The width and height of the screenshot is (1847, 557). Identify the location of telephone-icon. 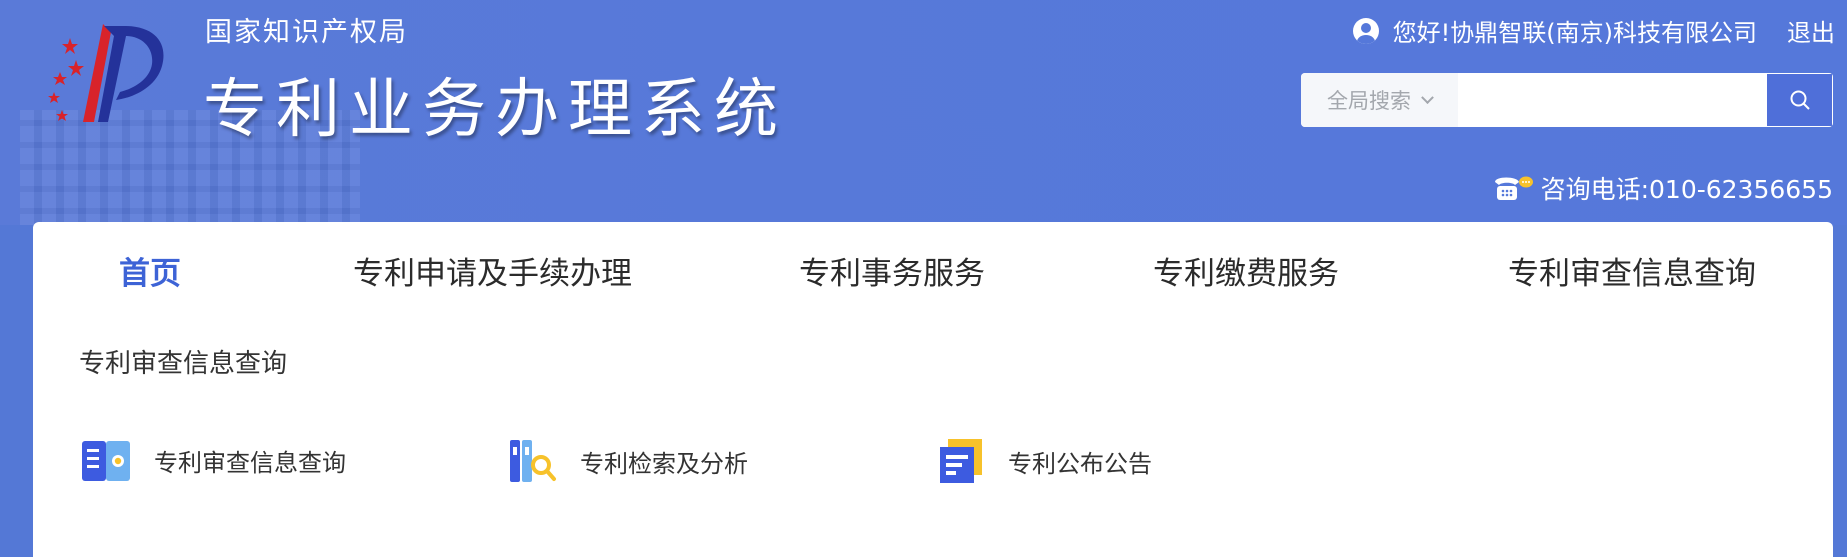
(1513, 188).